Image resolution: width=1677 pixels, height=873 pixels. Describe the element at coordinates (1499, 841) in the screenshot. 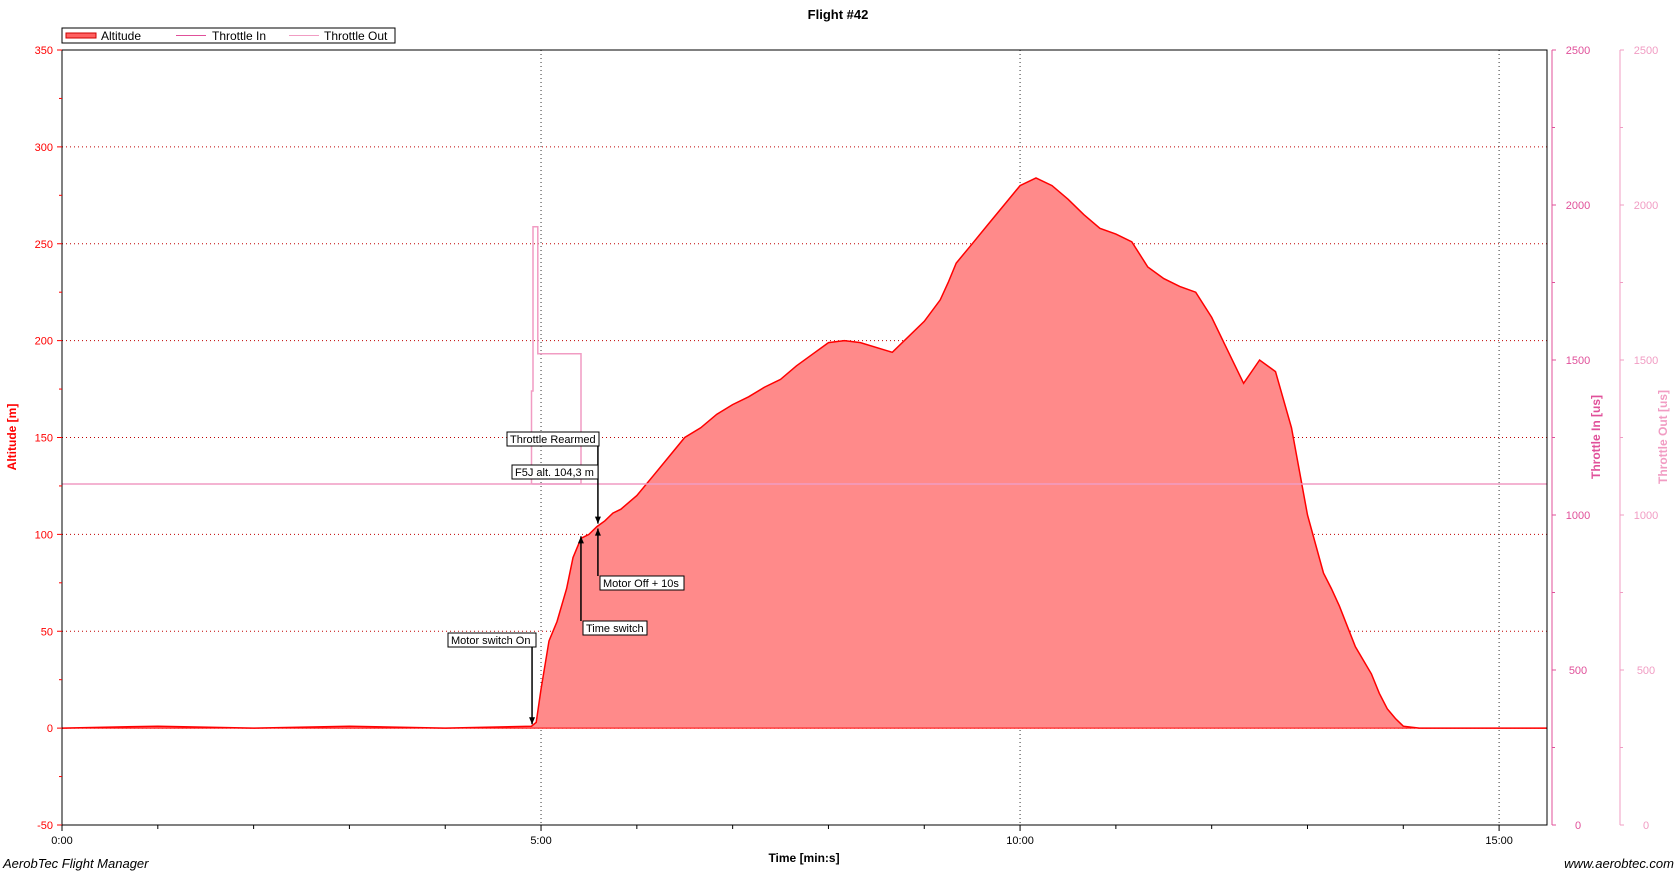

I see `time-tick-label: 15:00` at that location.